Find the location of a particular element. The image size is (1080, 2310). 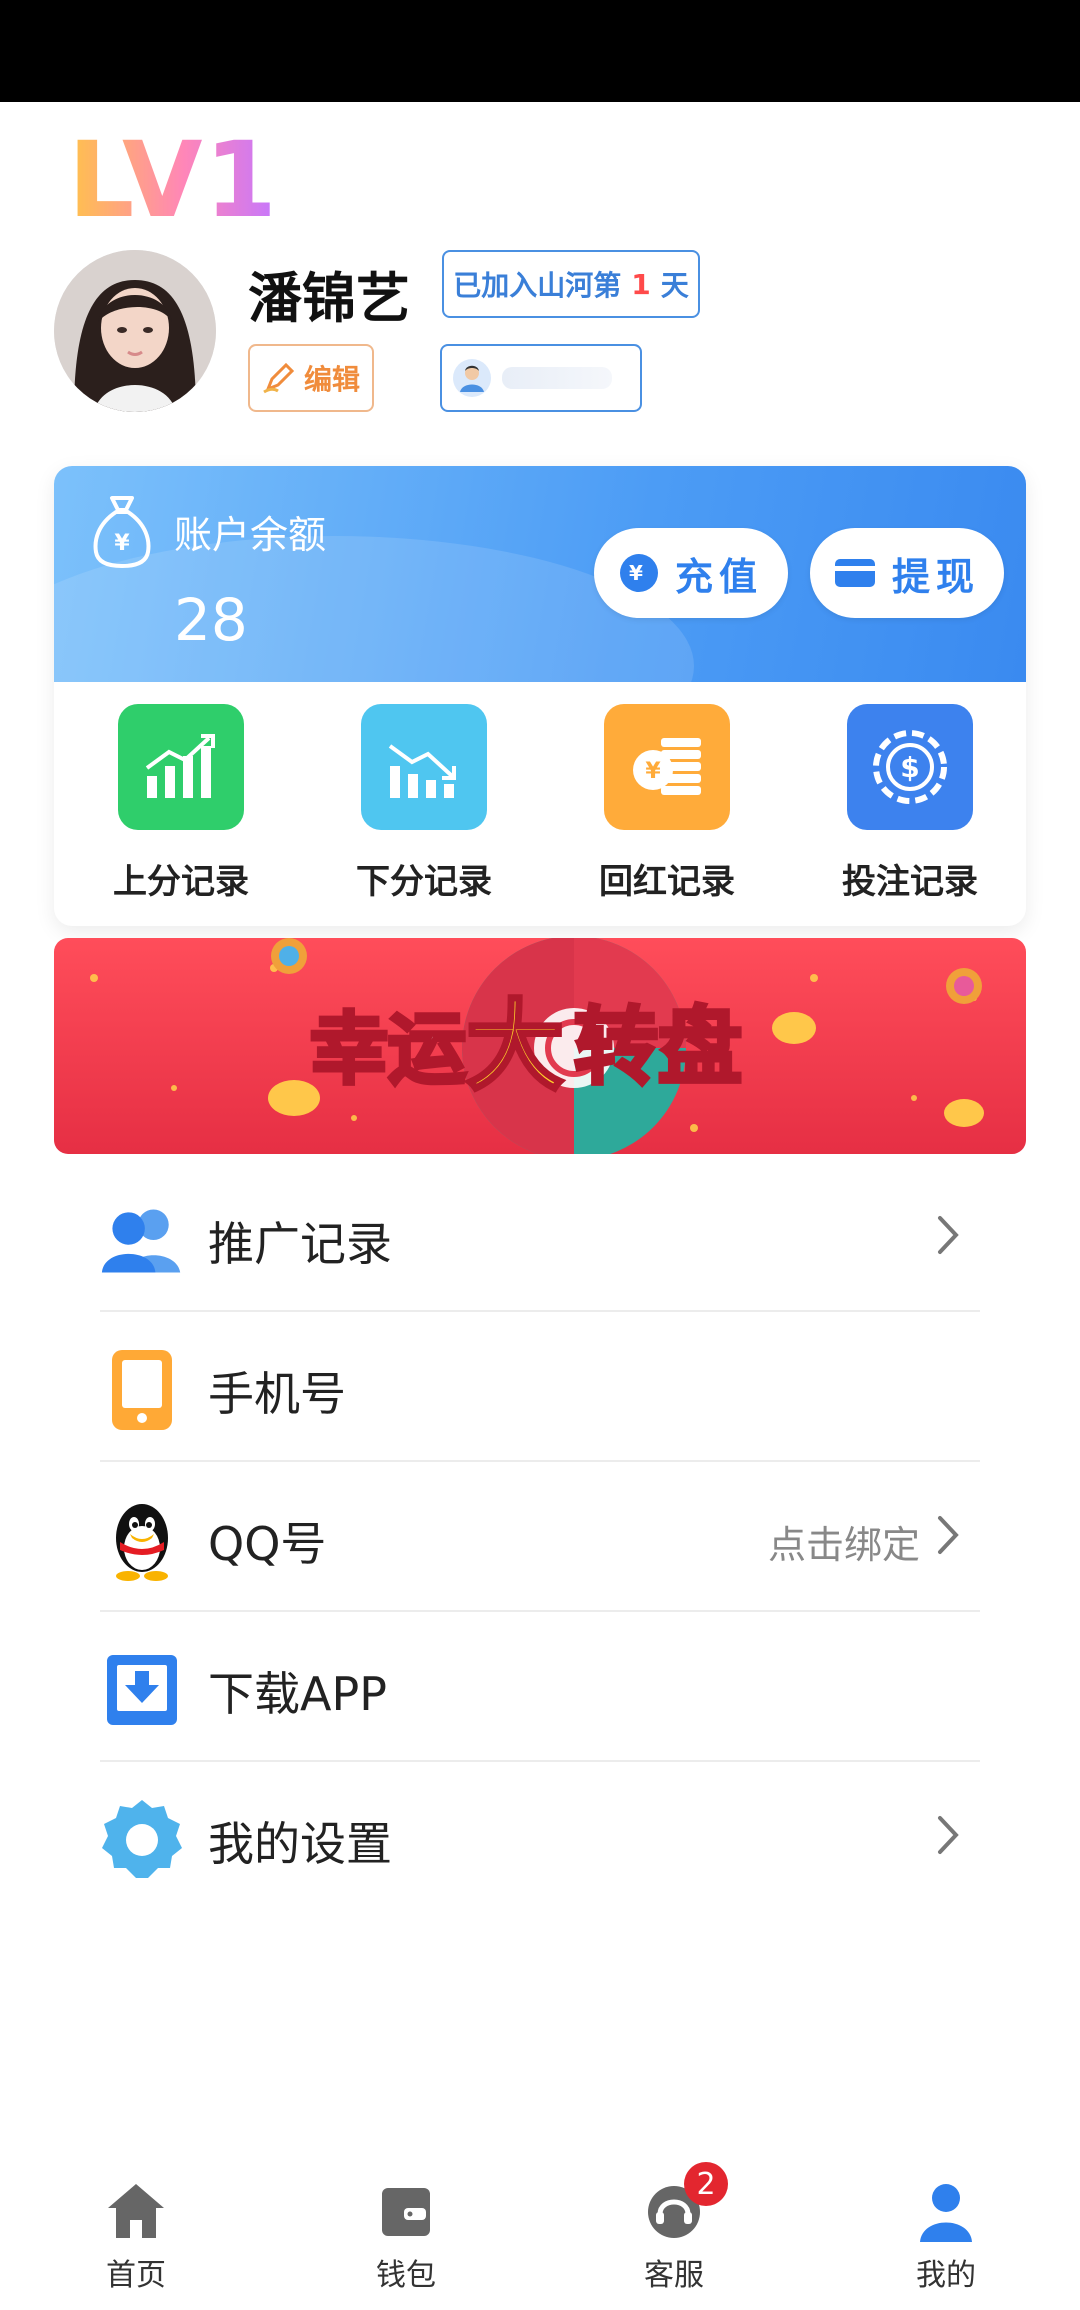

menu-label: 我的设置 is located at coordinates (300, 1844).